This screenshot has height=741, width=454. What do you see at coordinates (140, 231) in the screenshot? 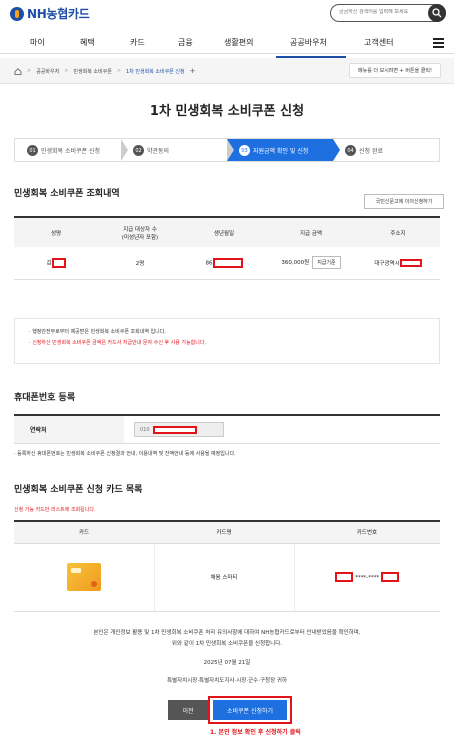
I see `col-header: 지급 대상자 수 (미성년자 포함)` at bounding box center [140, 231].